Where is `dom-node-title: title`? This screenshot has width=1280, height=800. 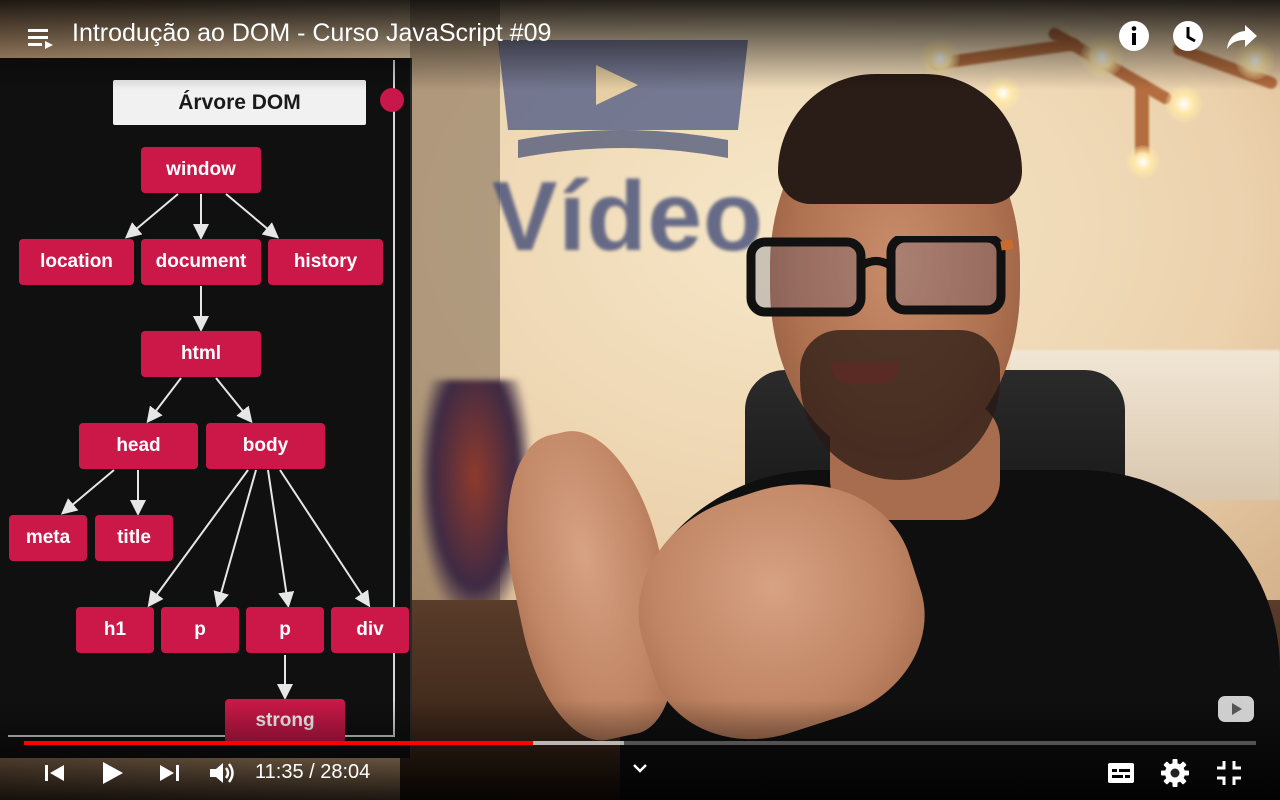
dom-node-title: title is located at coordinates (134, 538).